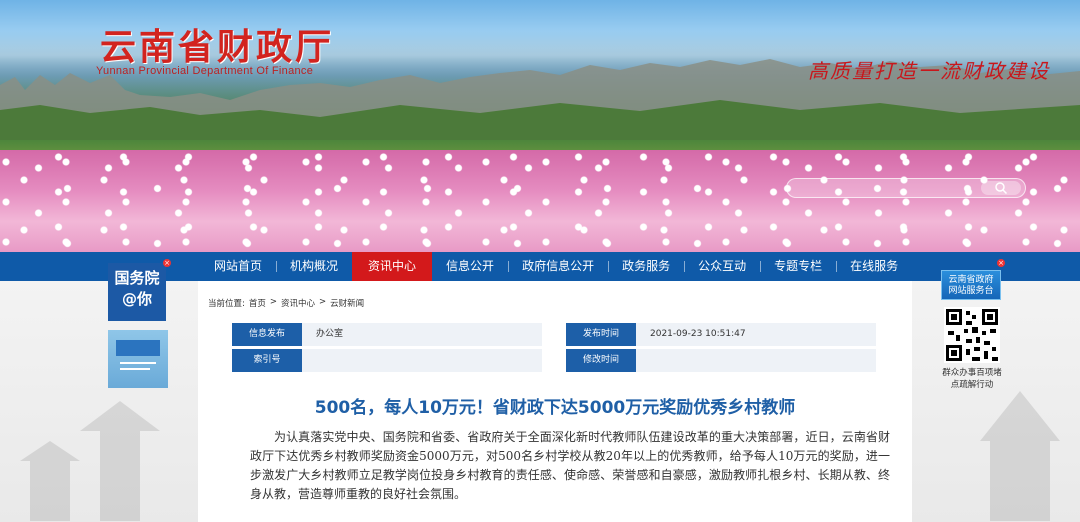 This screenshot has width=1080, height=522. What do you see at coordinates (267, 360) in the screenshot?
I see `meta-label-index: 索引号` at bounding box center [267, 360].